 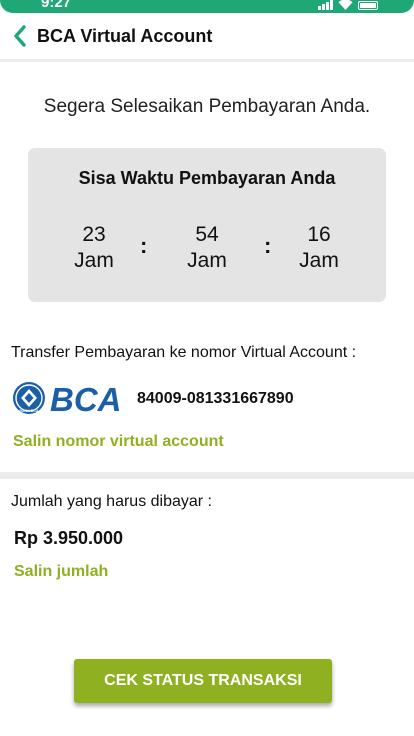 I want to click on countdown-title: Sisa Waktu Pembayaran Anda, so click(x=207, y=178).